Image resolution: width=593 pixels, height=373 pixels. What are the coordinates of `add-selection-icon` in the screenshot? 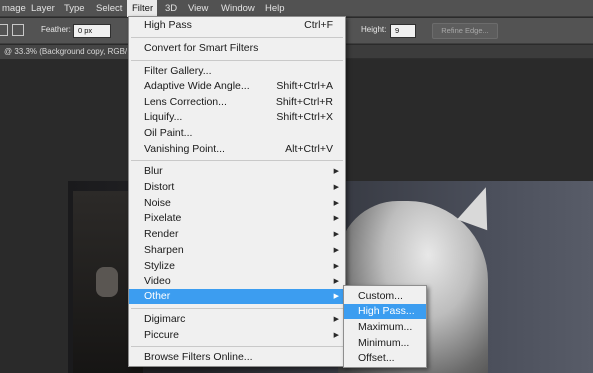 It's located at (18, 30).